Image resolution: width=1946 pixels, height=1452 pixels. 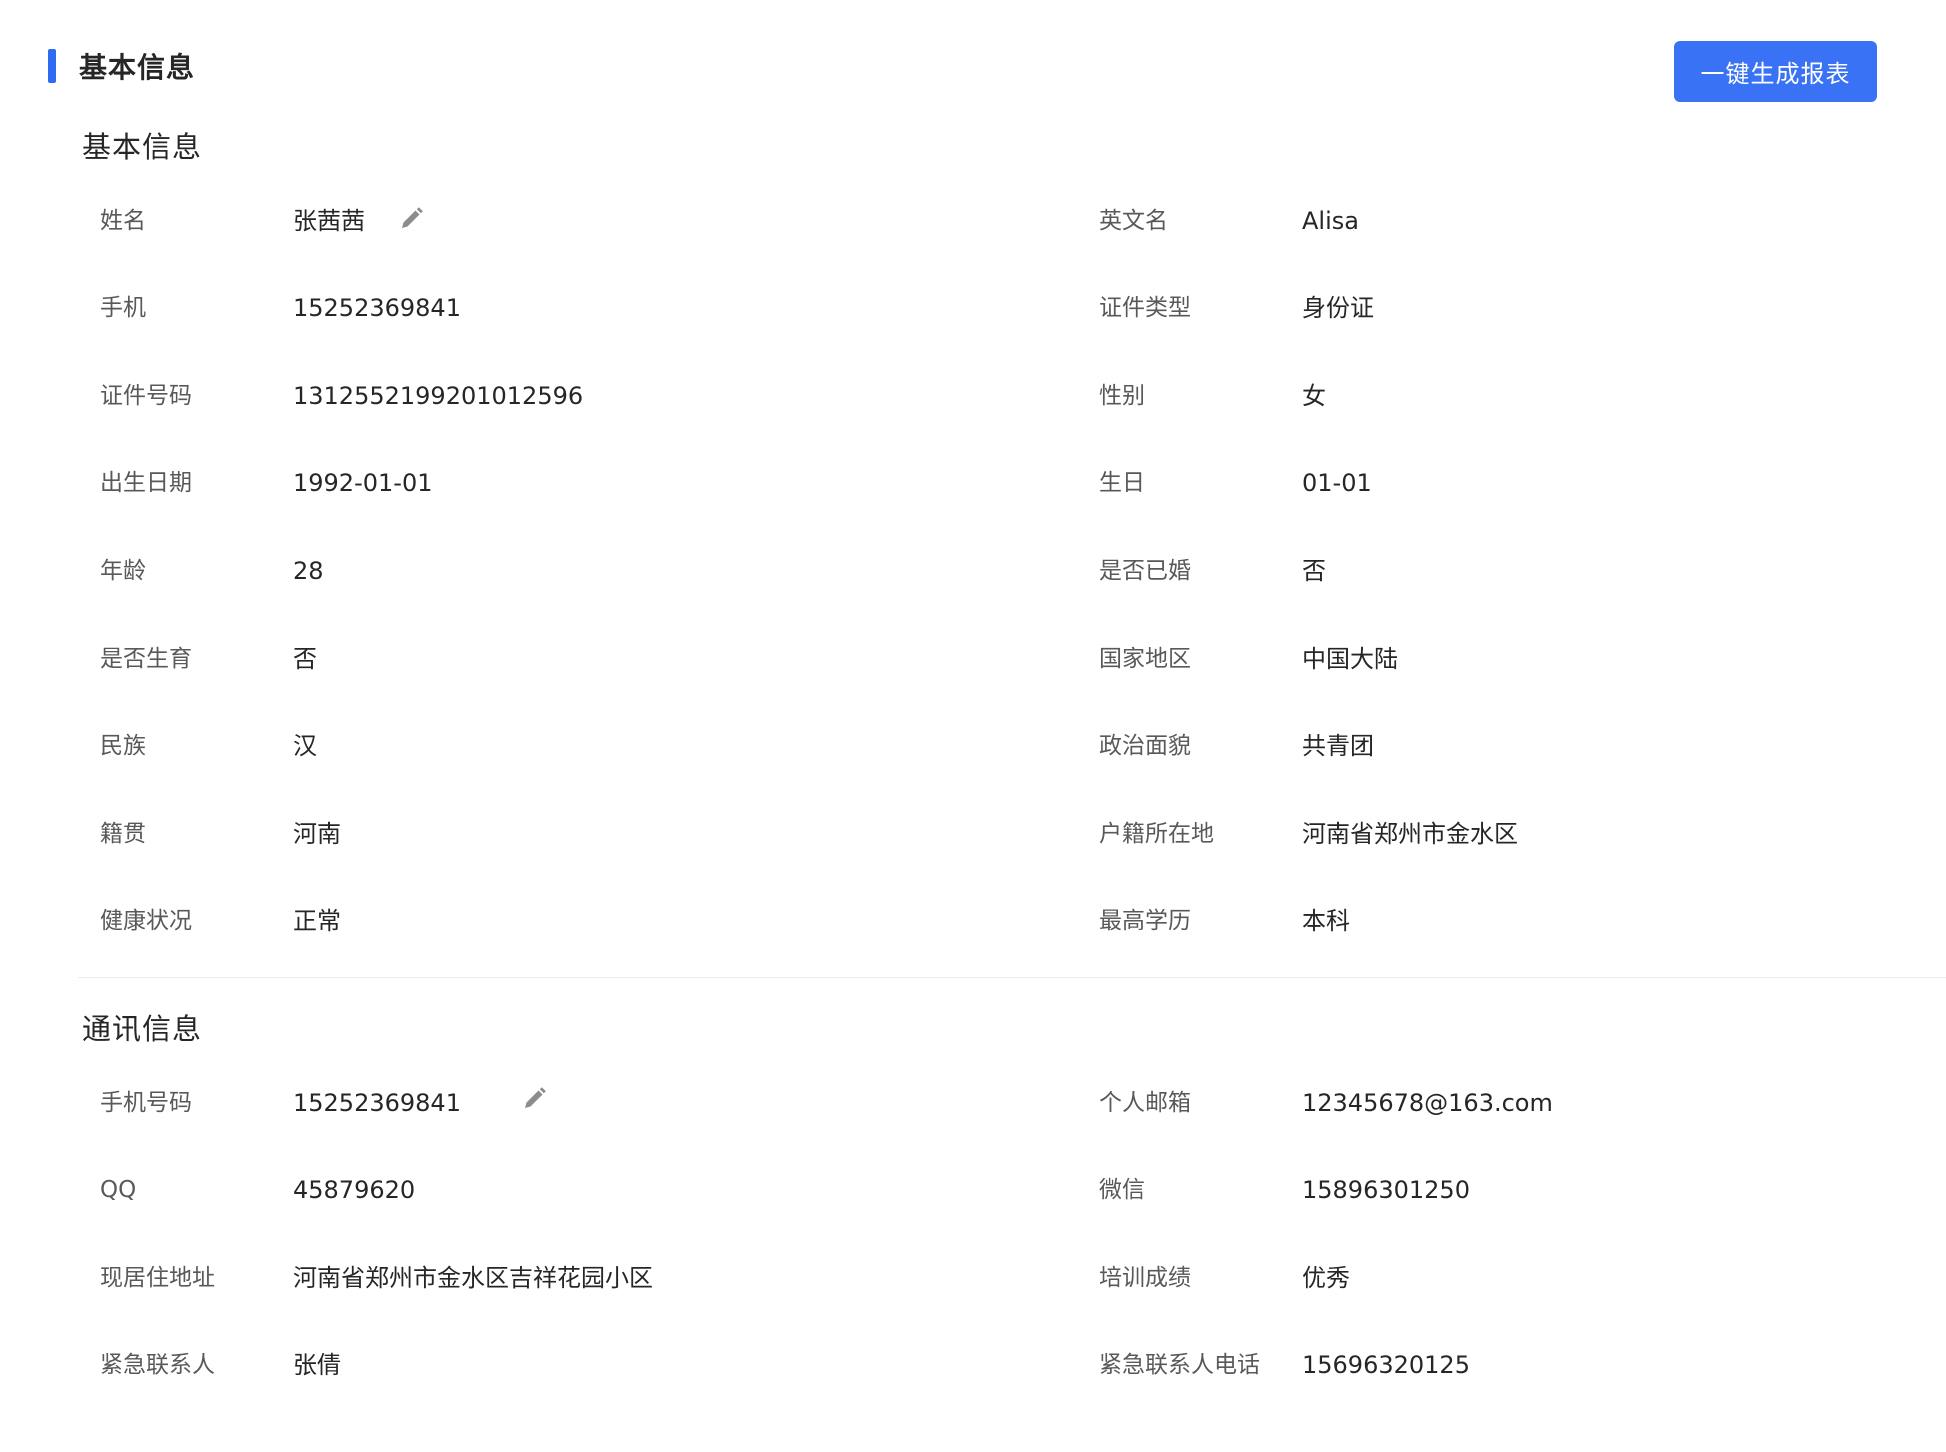 I want to click on field-label-household-location: 户籍所在地, so click(x=1156, y=834).